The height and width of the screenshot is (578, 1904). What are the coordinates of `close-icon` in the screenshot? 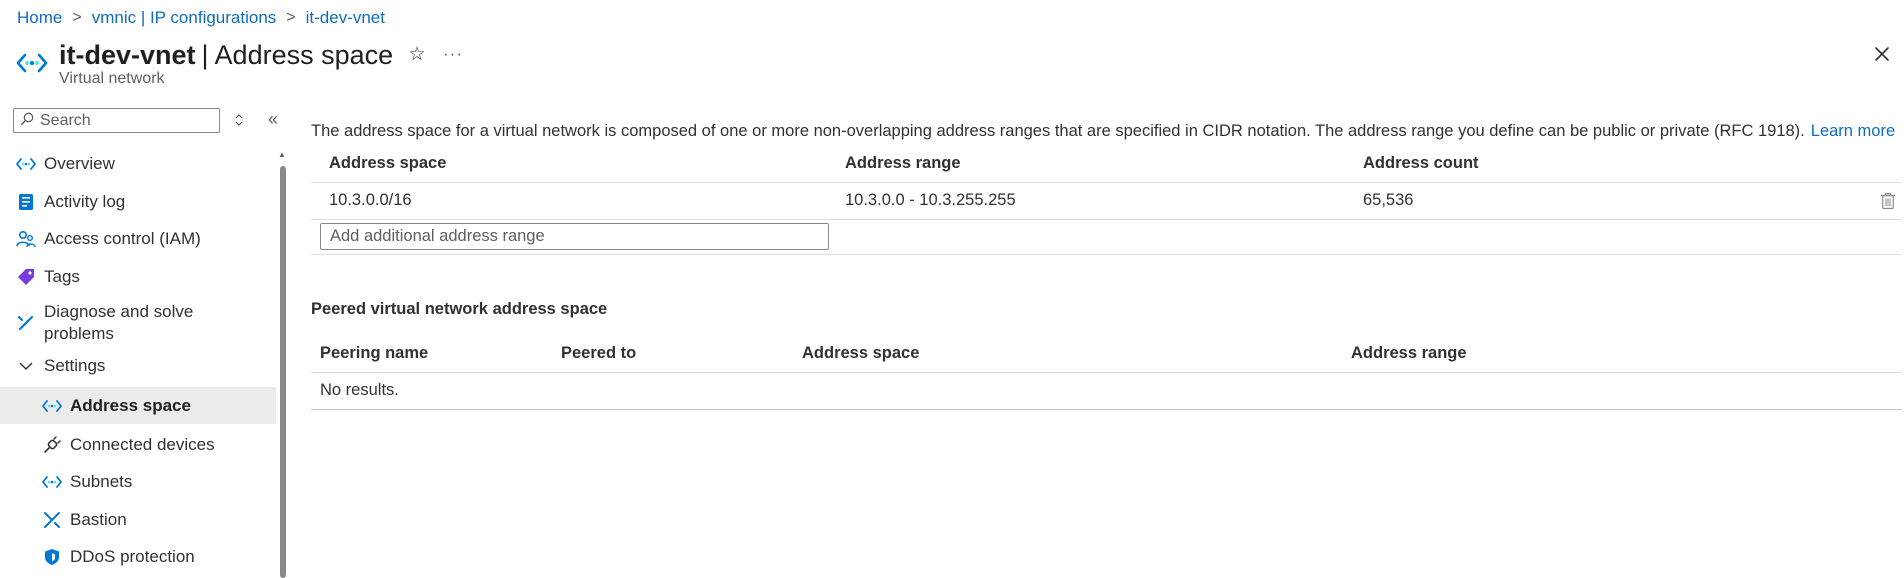 It's located at (1882, 54).